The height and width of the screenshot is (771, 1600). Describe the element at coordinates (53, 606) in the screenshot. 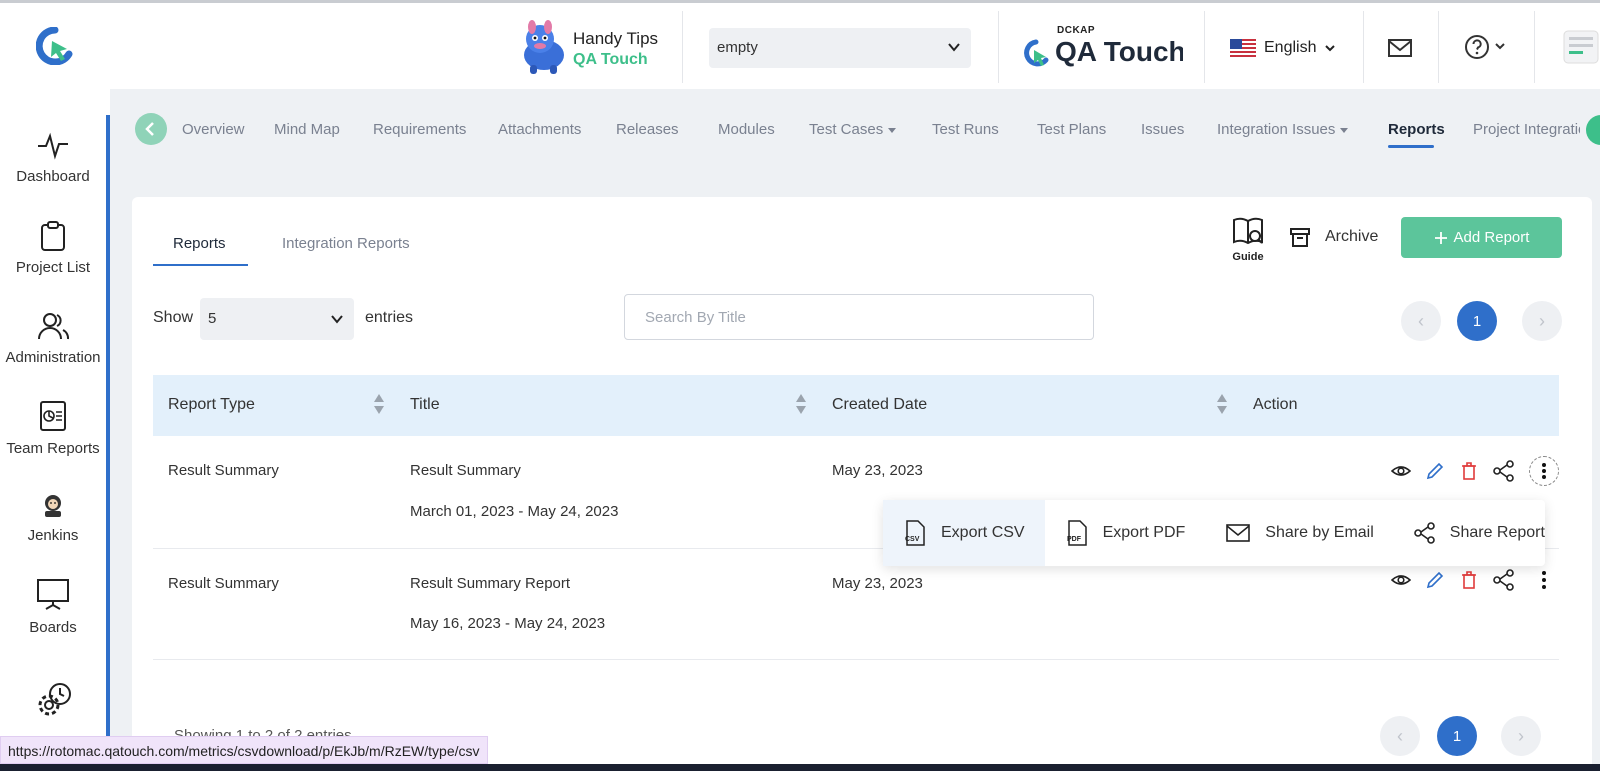

I see `sidebar-item-boards: Boards` at that location.